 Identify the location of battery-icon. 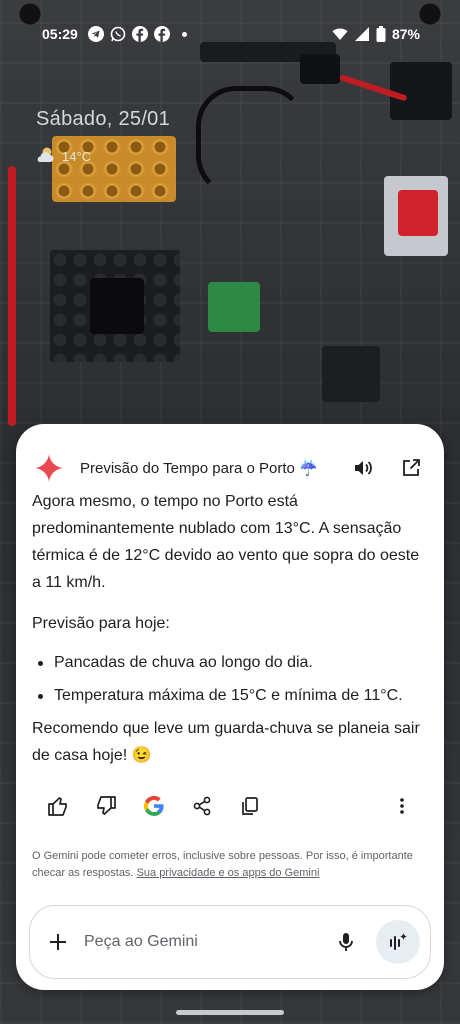
(381, 34).